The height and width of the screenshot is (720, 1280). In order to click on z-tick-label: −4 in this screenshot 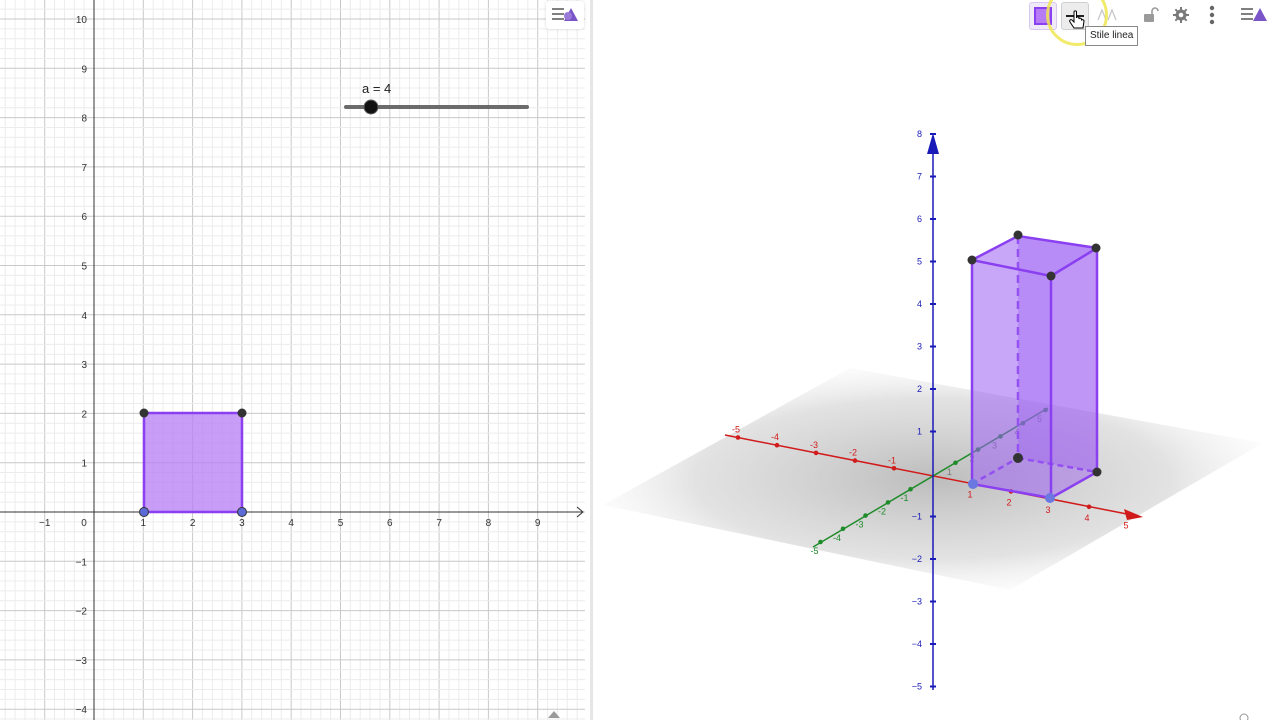, I will do `click(917, 644)`.